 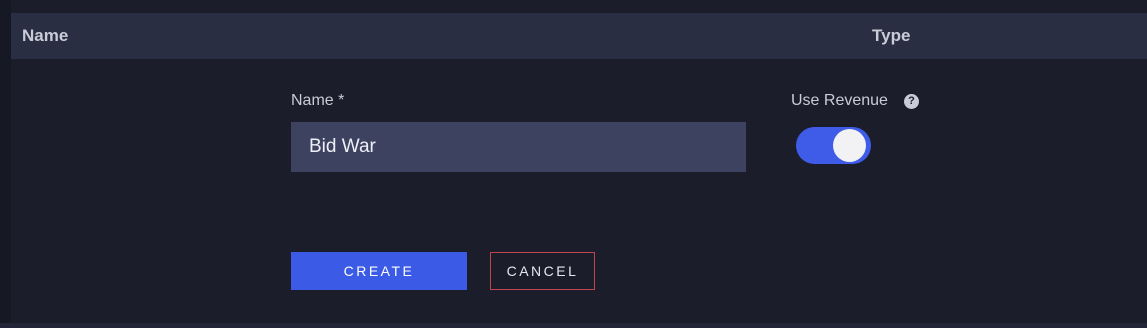 I want to click on cancel-button: CANCEL, so click(x=542, y=271).